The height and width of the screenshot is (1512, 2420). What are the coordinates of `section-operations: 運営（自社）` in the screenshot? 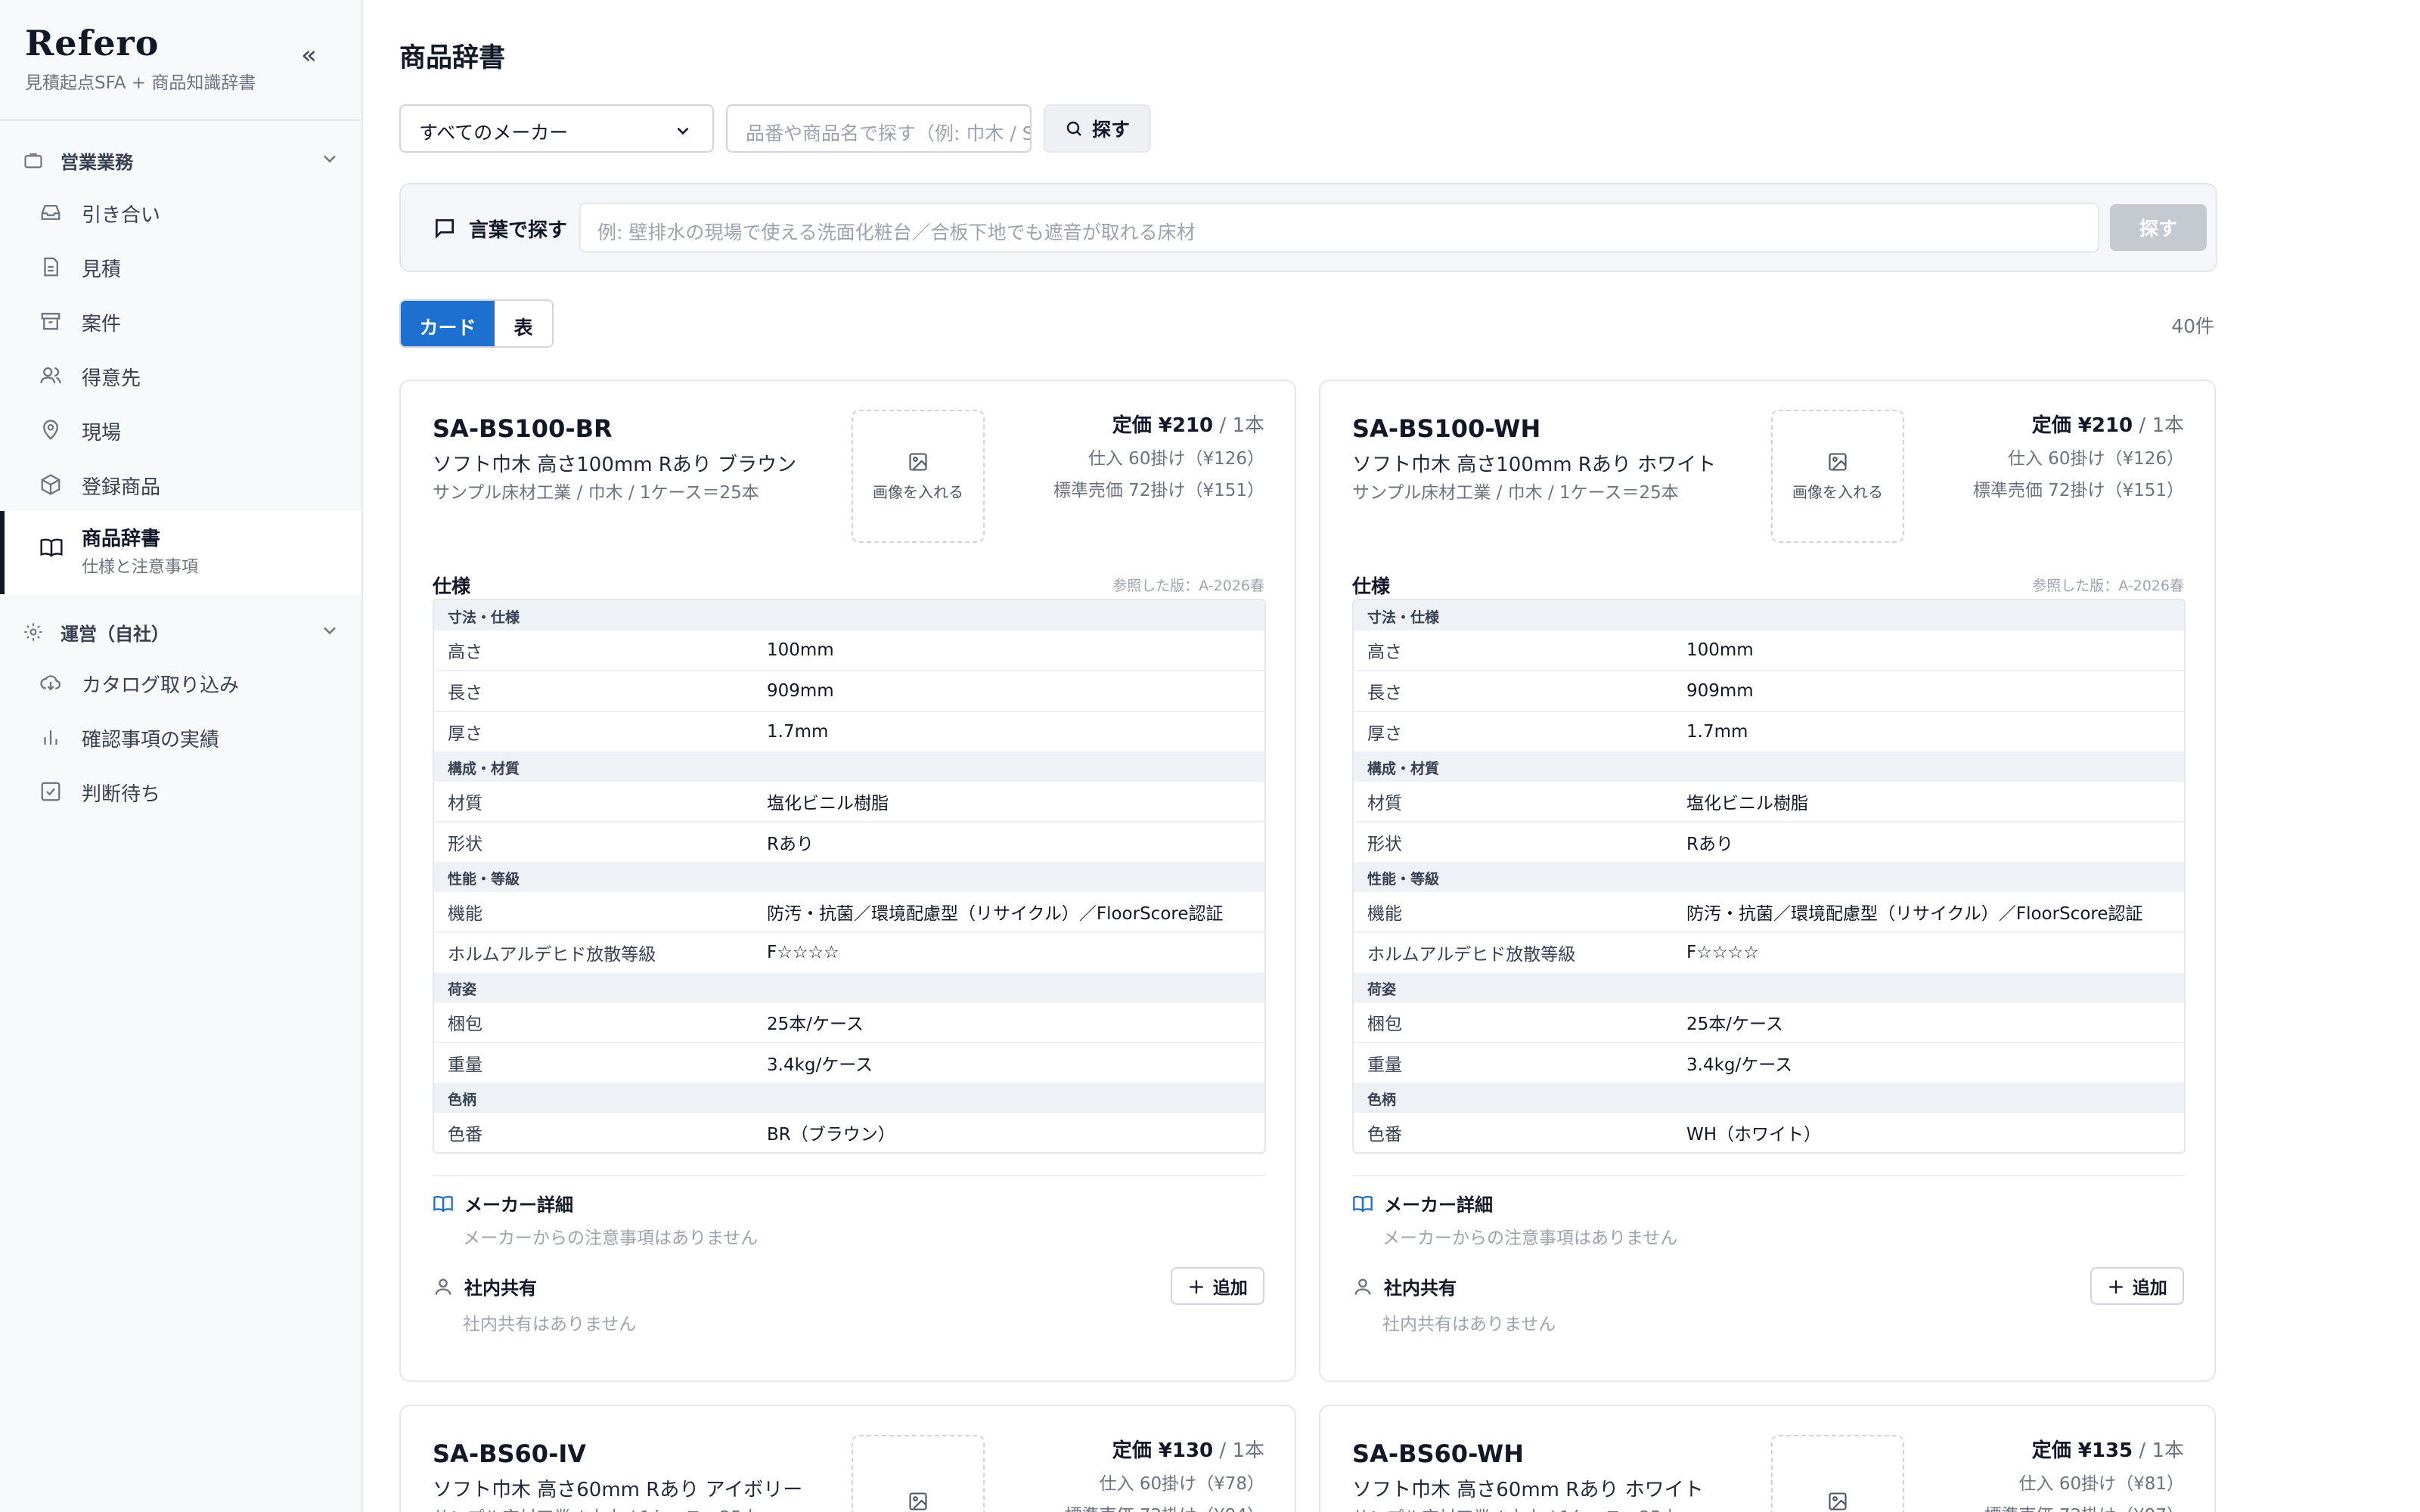 It's located at (181, 632).